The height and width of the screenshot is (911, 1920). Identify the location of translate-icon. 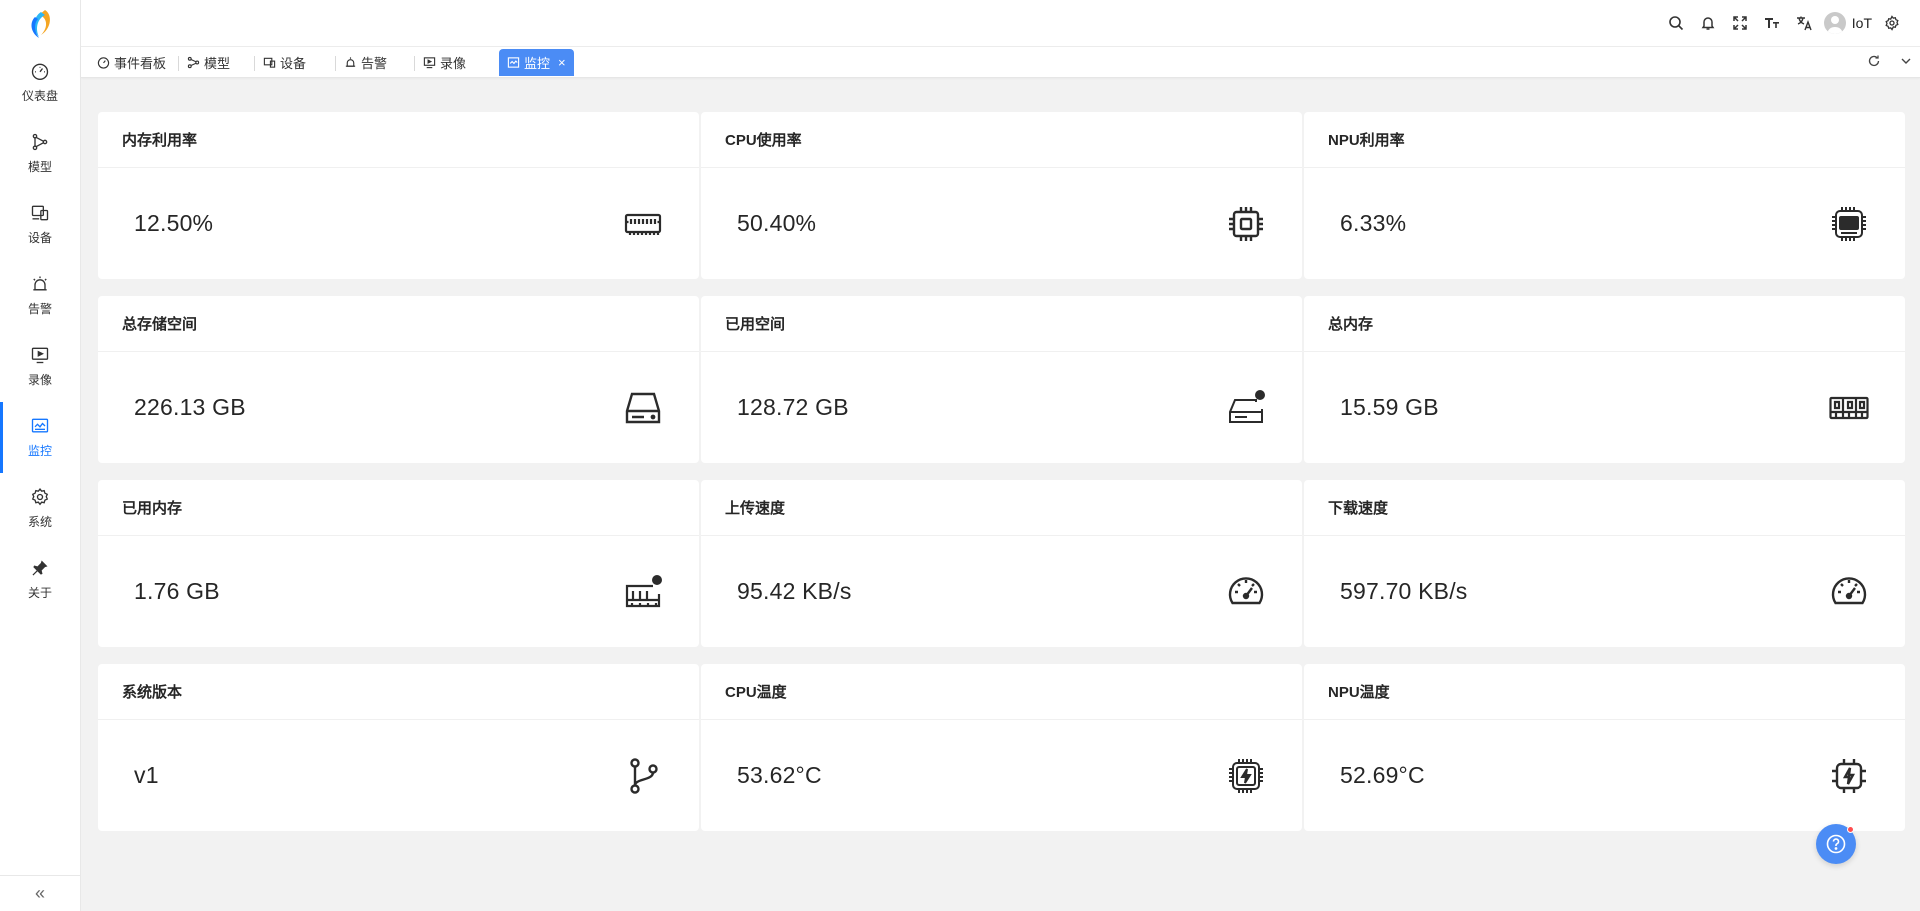
(1804, 23).